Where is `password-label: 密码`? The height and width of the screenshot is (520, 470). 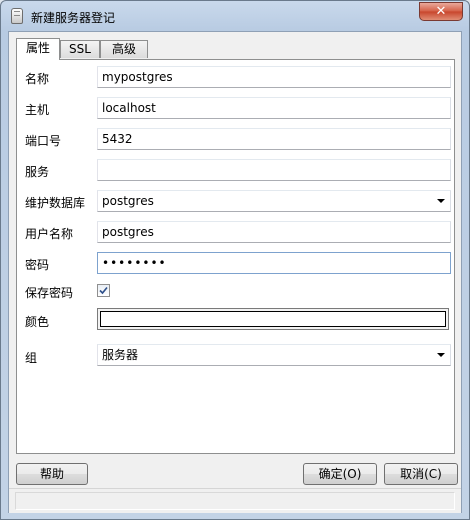
password-label: 密码 is located at coordinates (37, 265).